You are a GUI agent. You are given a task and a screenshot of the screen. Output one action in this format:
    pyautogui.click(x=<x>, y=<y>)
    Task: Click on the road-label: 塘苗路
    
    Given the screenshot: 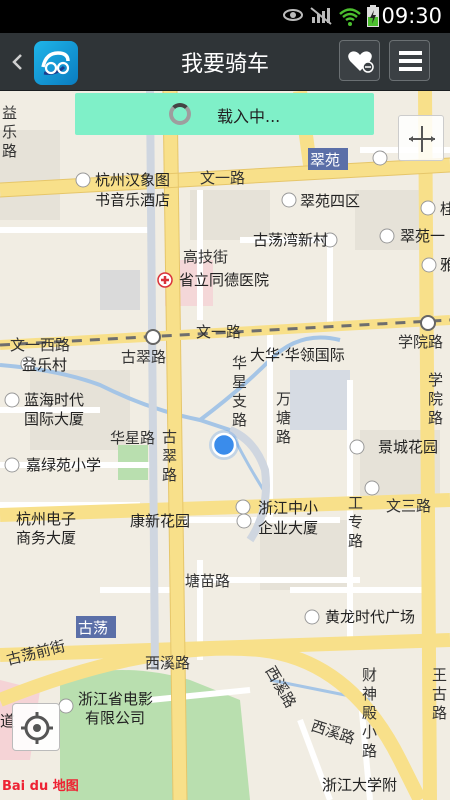 What is the action you would take?
    pyautogui.click(x=207, y=581)
    